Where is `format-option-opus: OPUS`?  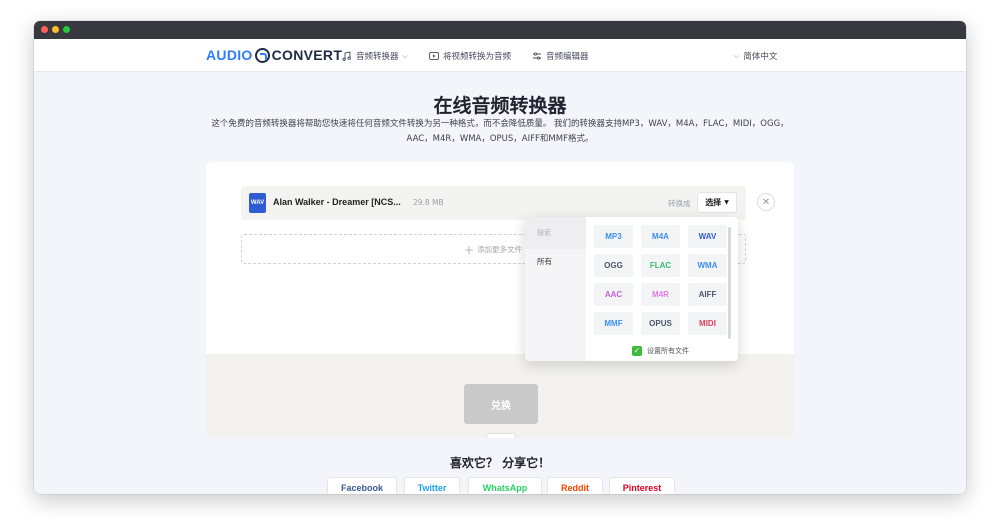
format-option-opus: OPUS is located at coordinates (660, 323).